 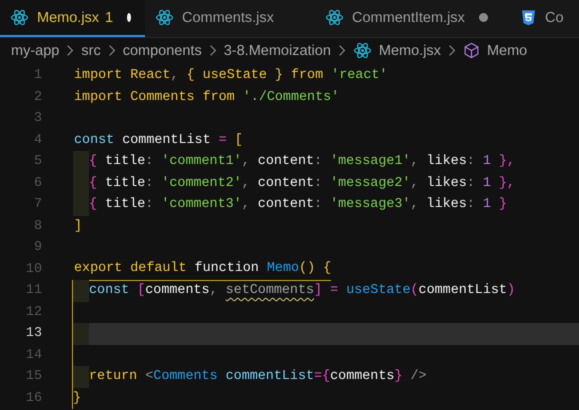 I want to click on editor-tab: Memo.jsx 1, so click(x=72, y=18).